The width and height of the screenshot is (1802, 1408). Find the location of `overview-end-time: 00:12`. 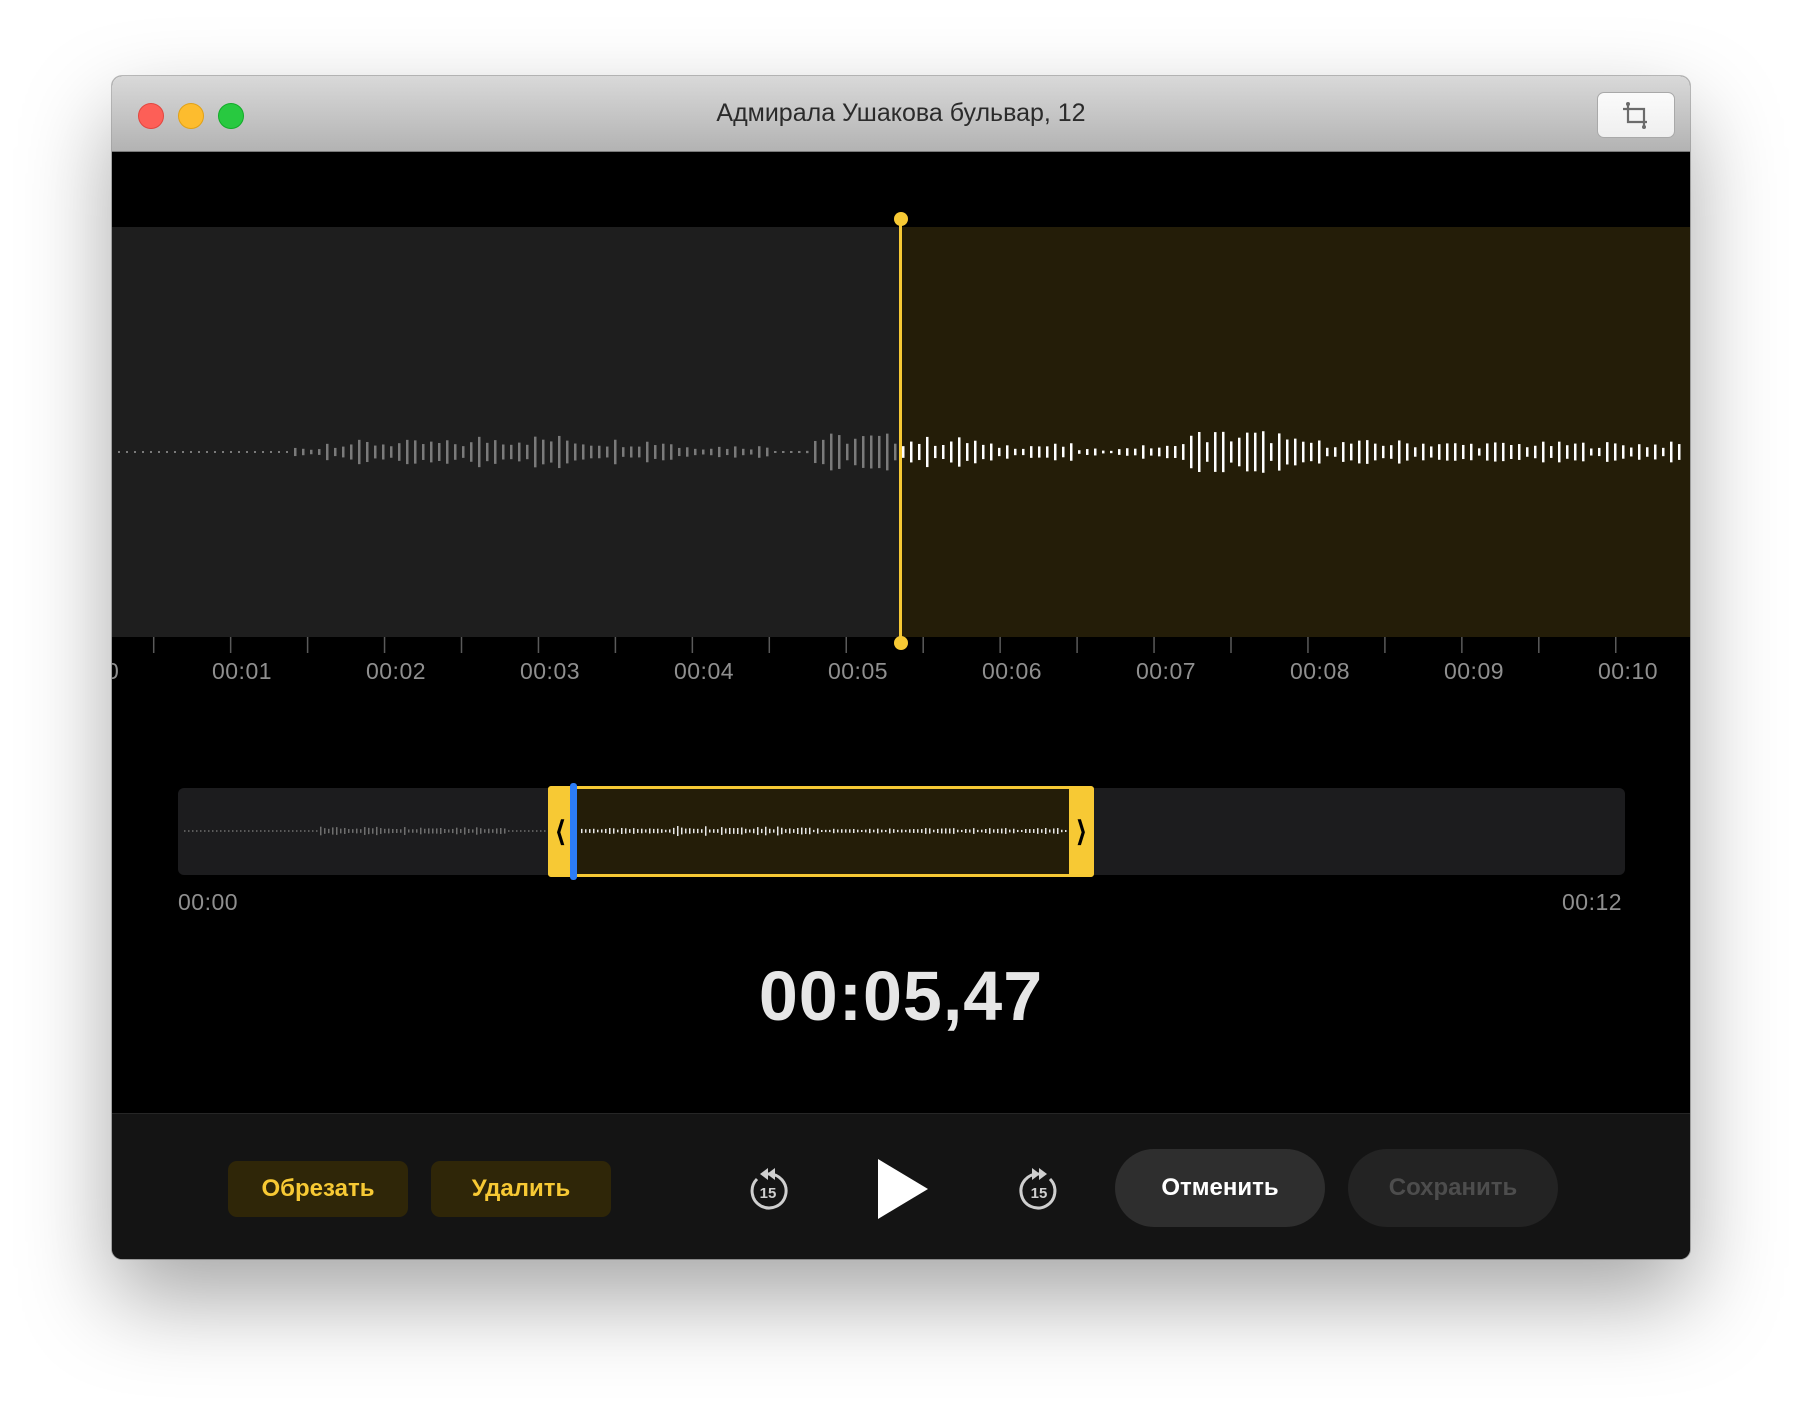

overview-end-time: 00:12 is located at coordinates (1592, 902).